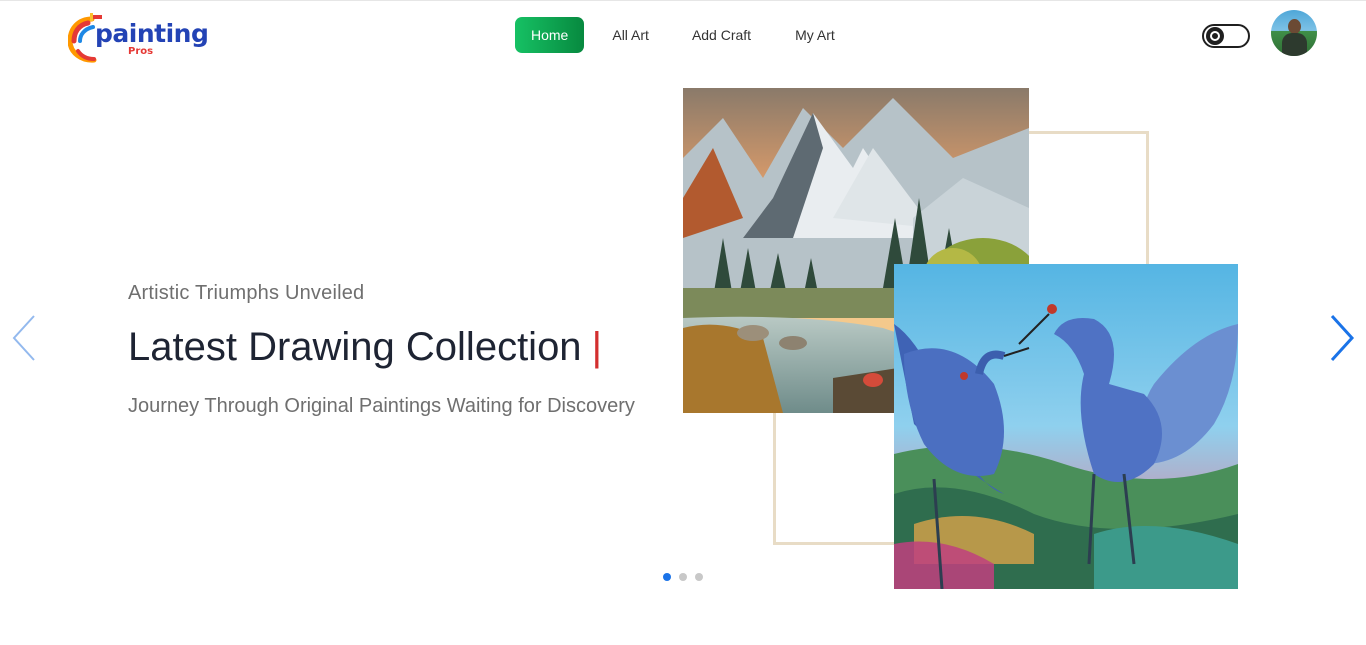 The width and height of the screenshot is (1366, 645). I want to click on user-avatar, so click(1294, 33).